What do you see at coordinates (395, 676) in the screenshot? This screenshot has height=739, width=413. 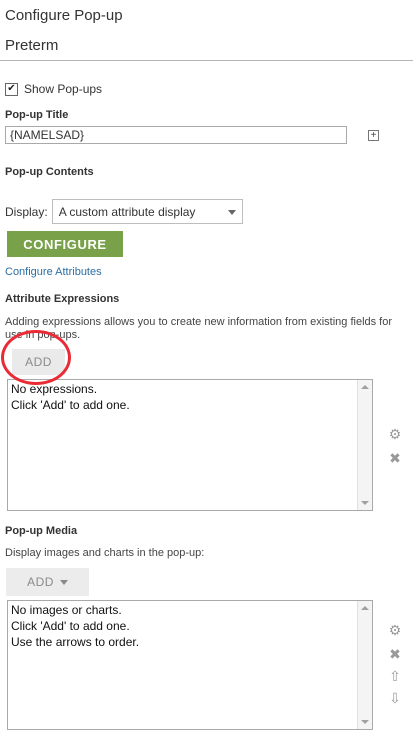 I see `move-up-icon: ⇧` at bounding box center [395, 676].